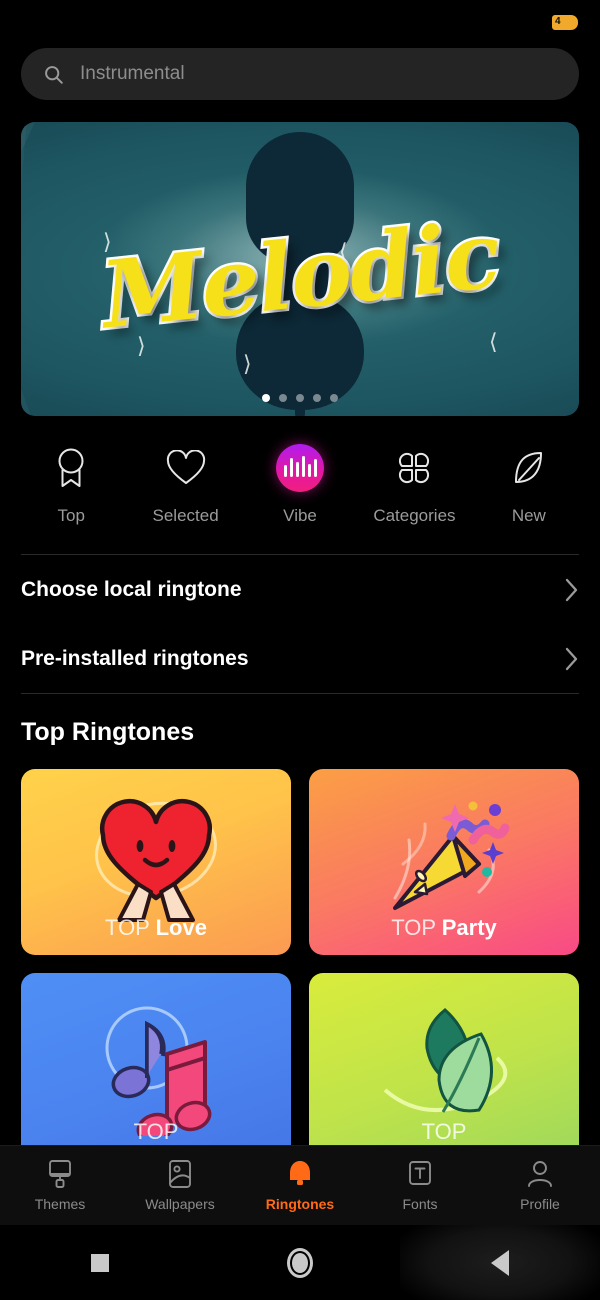 This screenshot has width=600, height=1300. What do you see at coordinates (529, 468) in the screenshot?
I see `leaf-icon` at bounding box center [529, 468].